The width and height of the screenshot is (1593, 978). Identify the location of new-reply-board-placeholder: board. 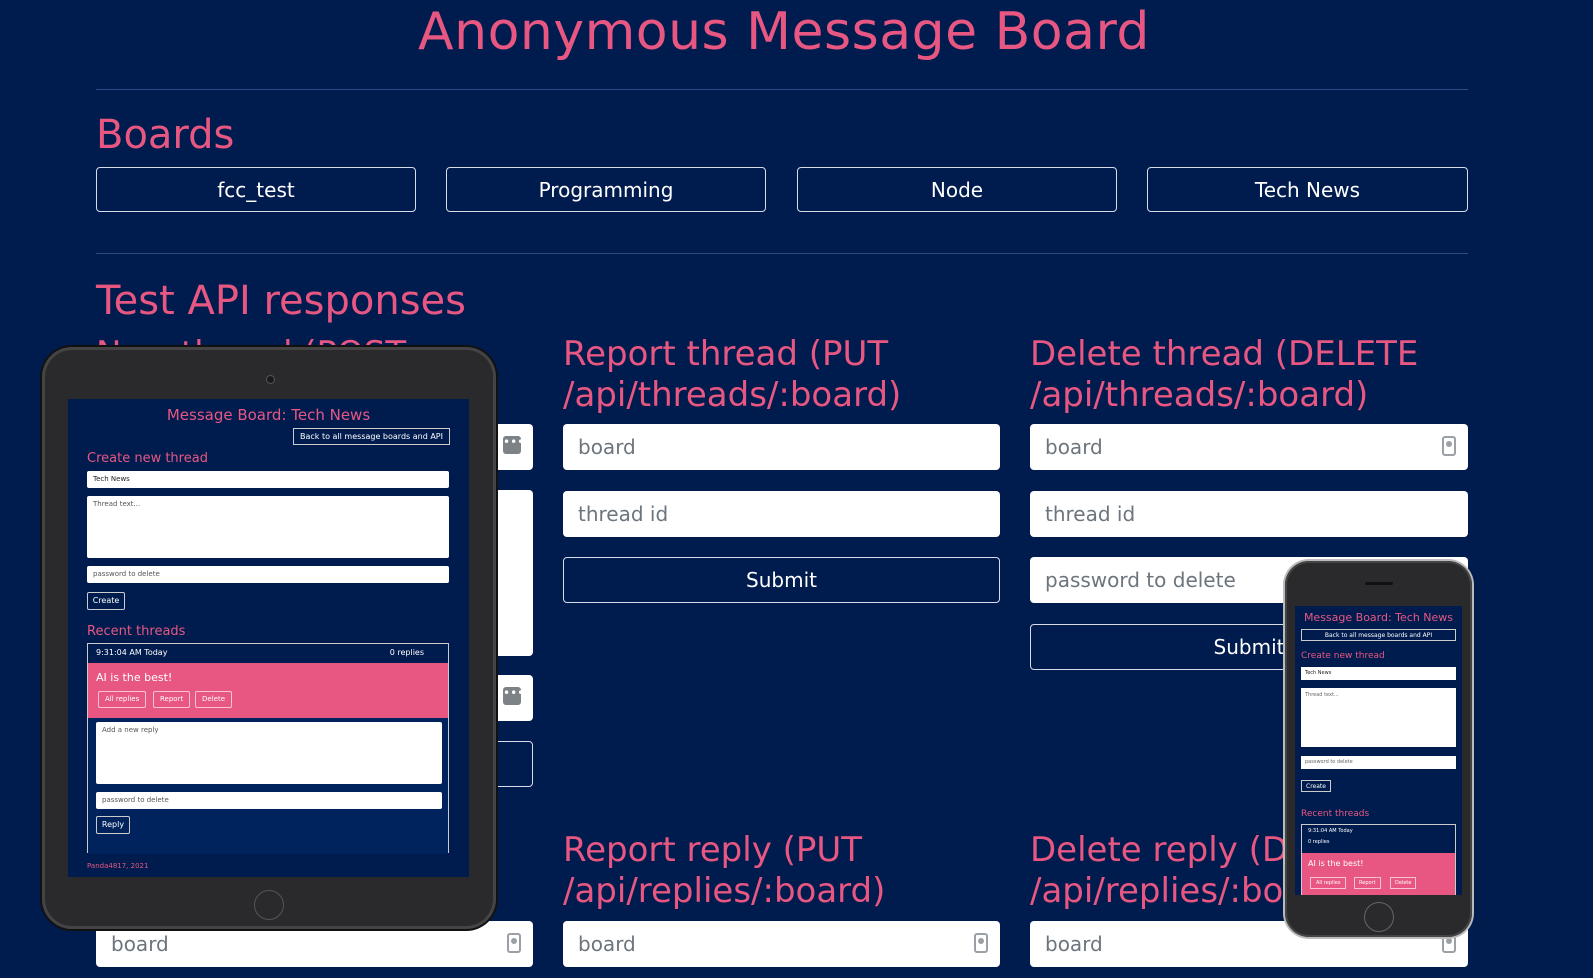
(140, 944).